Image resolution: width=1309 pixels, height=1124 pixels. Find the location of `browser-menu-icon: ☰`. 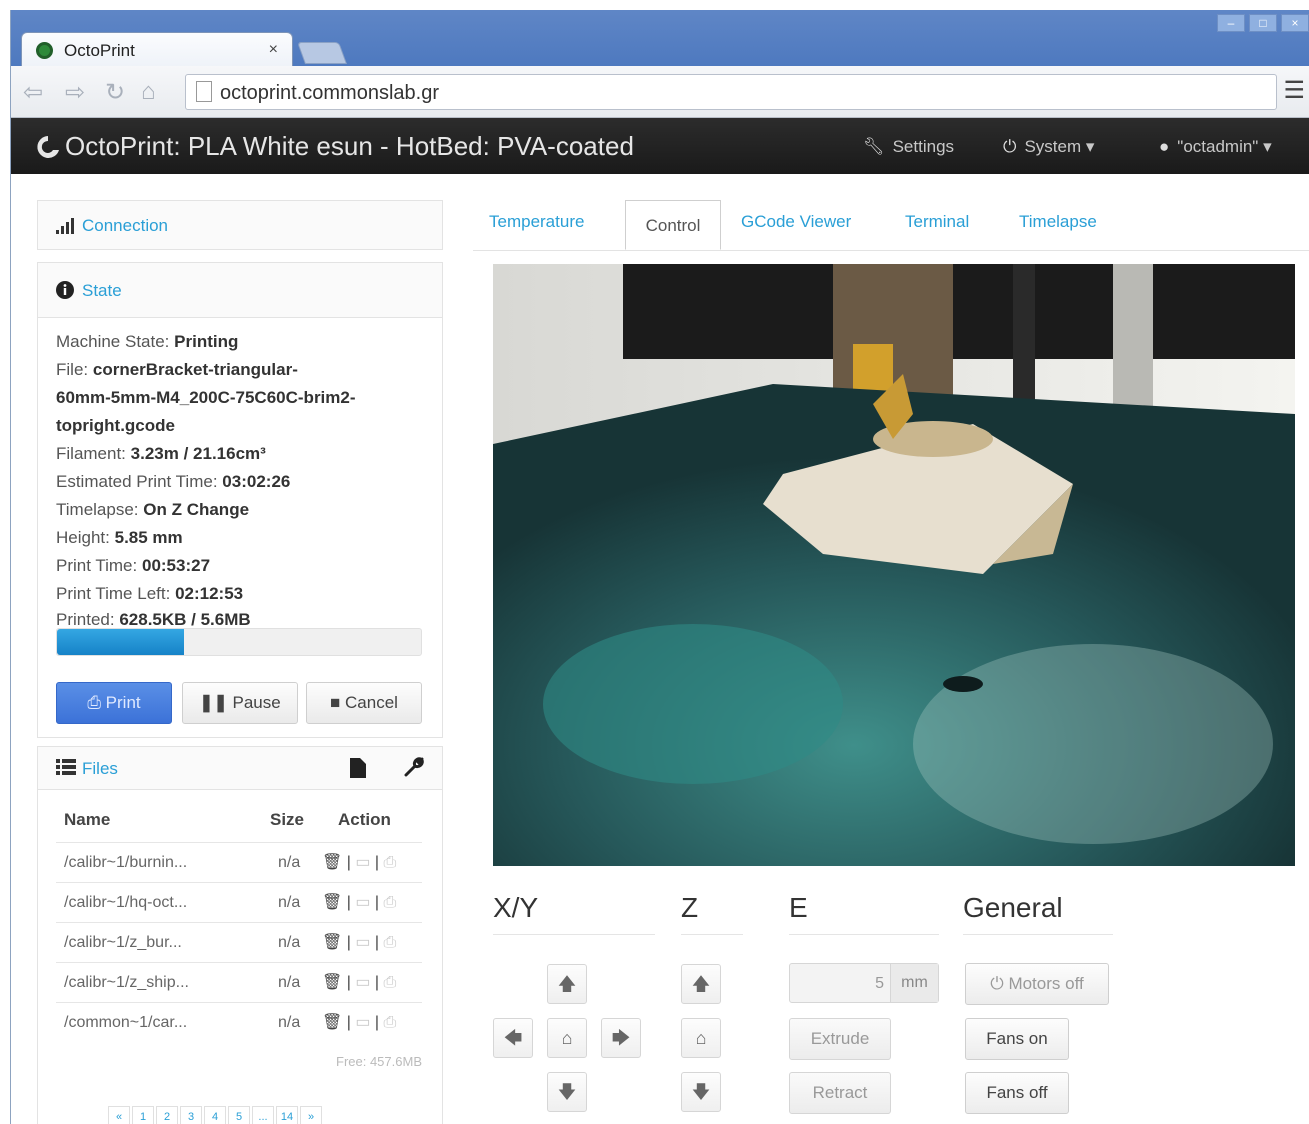

browser-menu-icon: ☰ is located at coordinates (1294, 90).